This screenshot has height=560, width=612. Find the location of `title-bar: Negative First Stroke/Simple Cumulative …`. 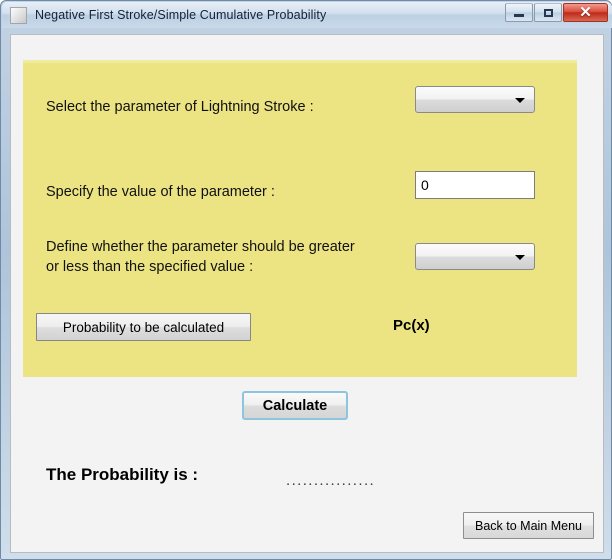

title-bar: Negative First Stroke/Simple Cumulative … is located at coordinates (307, 15).